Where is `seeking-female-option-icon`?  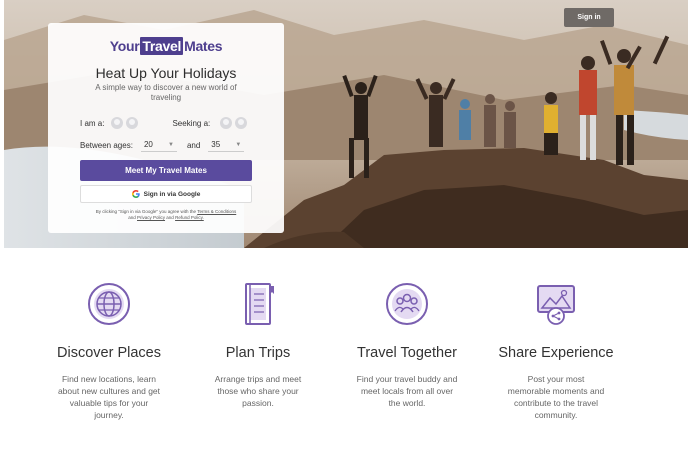 seeking-female-option-icon is located at coordinates (241, 123).